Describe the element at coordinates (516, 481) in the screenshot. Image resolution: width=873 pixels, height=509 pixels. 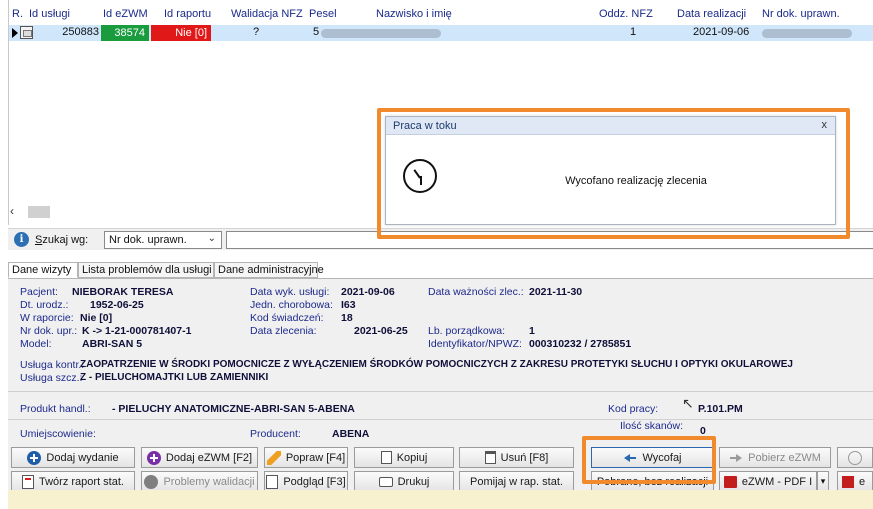
I see `pomijaj-button: Pomijaj w rap. stat.` at that location.